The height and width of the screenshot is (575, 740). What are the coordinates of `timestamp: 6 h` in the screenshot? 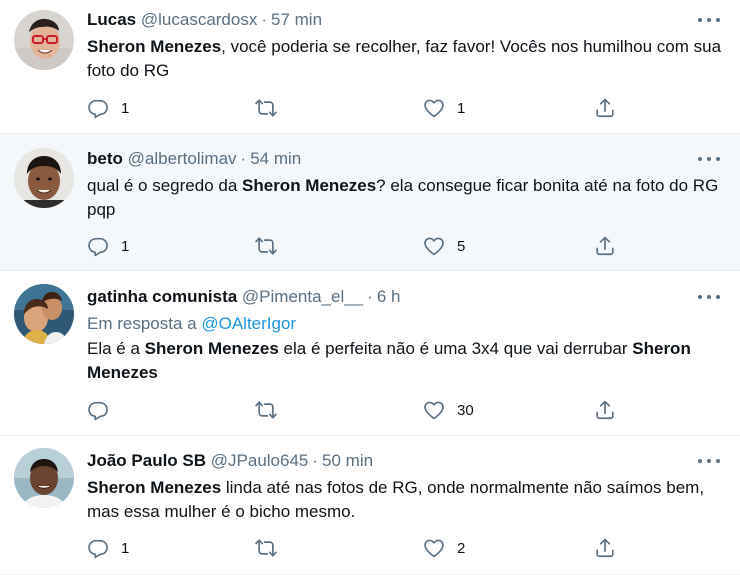 It's located at (389, 296).